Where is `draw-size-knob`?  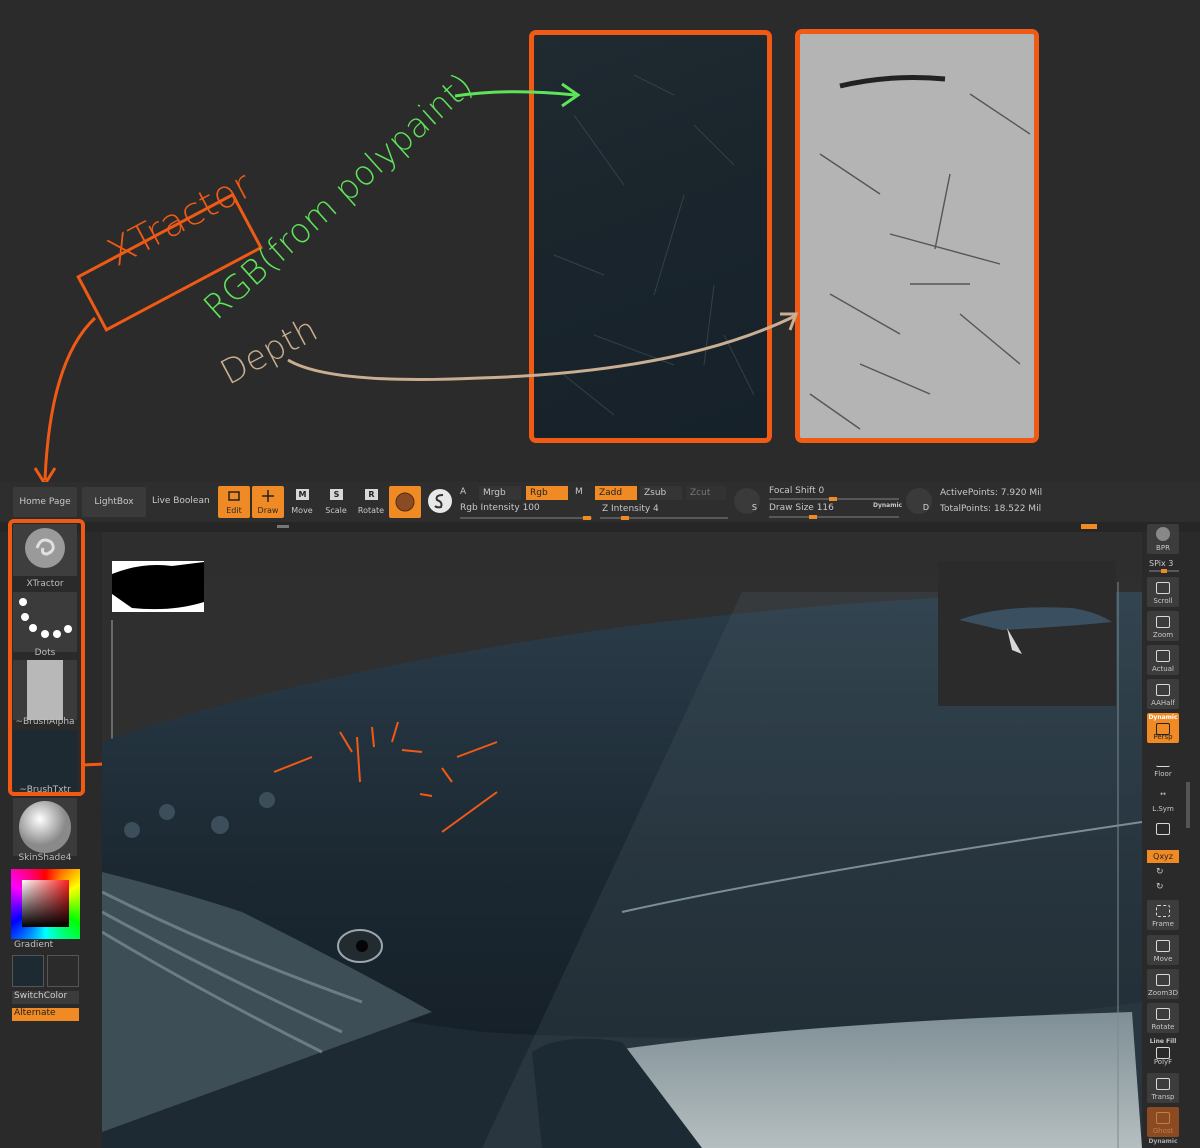 draw-size-knob is located at coordinates (813, 517).